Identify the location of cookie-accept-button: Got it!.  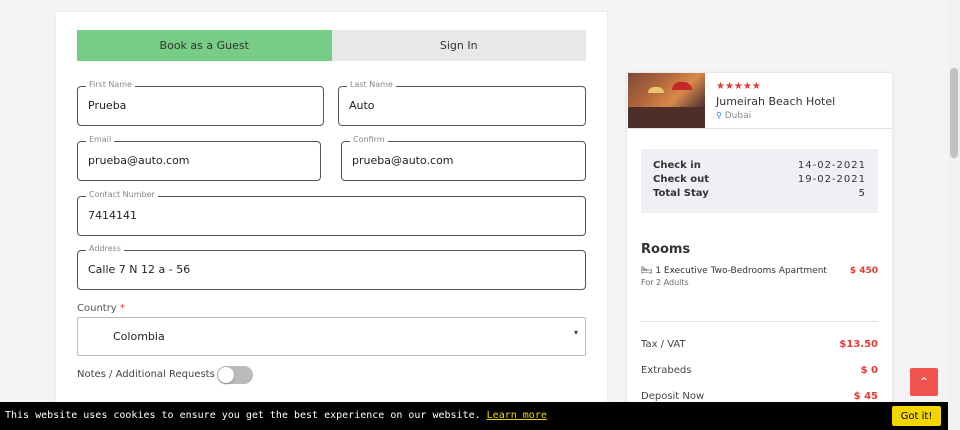
(916, 416).